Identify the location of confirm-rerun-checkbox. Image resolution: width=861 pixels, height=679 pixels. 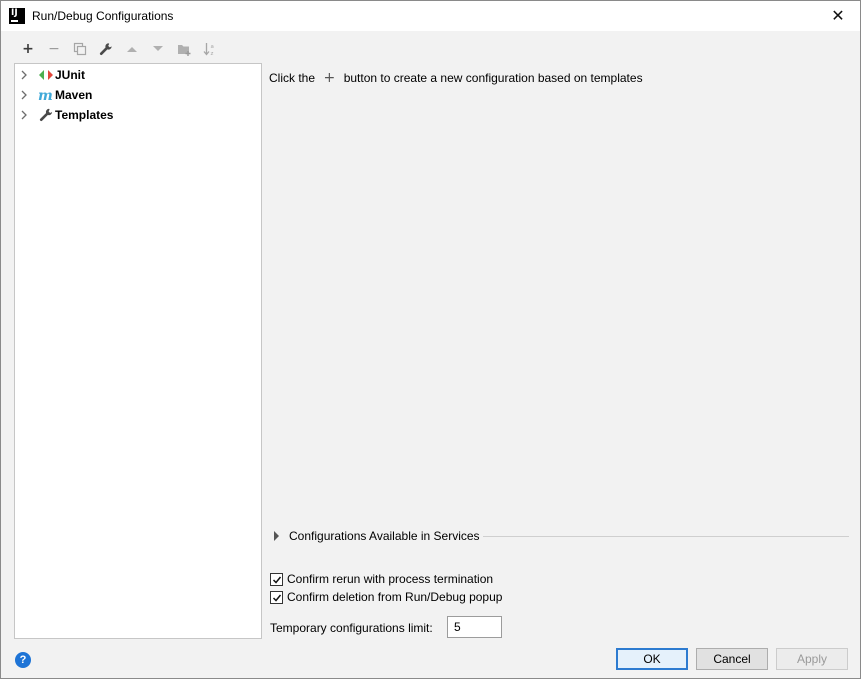
(276, 579).